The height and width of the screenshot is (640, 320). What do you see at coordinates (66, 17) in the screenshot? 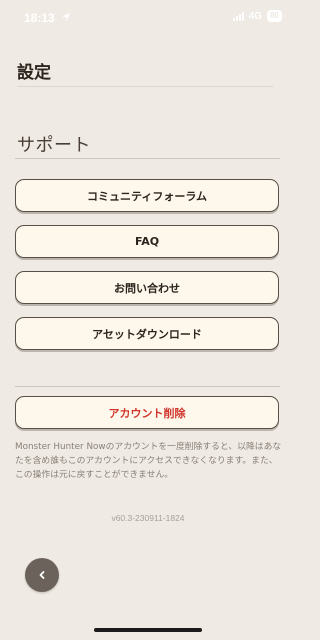
I see `location-arrow-icon` at bounding box center [66, 17].